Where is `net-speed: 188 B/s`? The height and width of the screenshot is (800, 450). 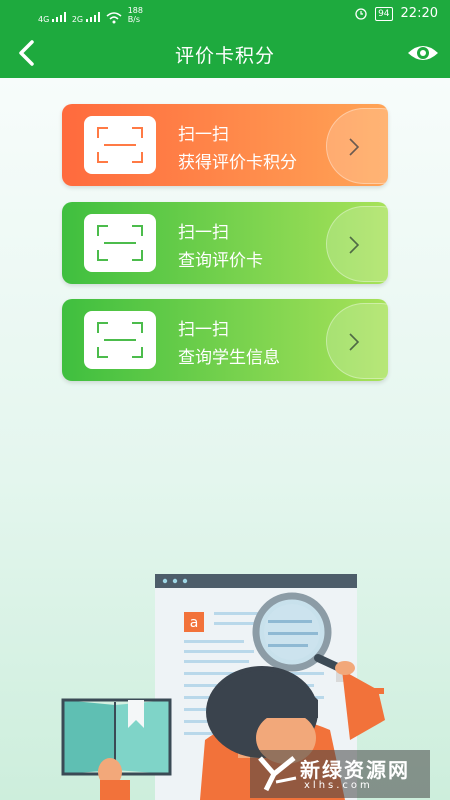 net-speed: 188 B/s is located at coordinates (135, 15).